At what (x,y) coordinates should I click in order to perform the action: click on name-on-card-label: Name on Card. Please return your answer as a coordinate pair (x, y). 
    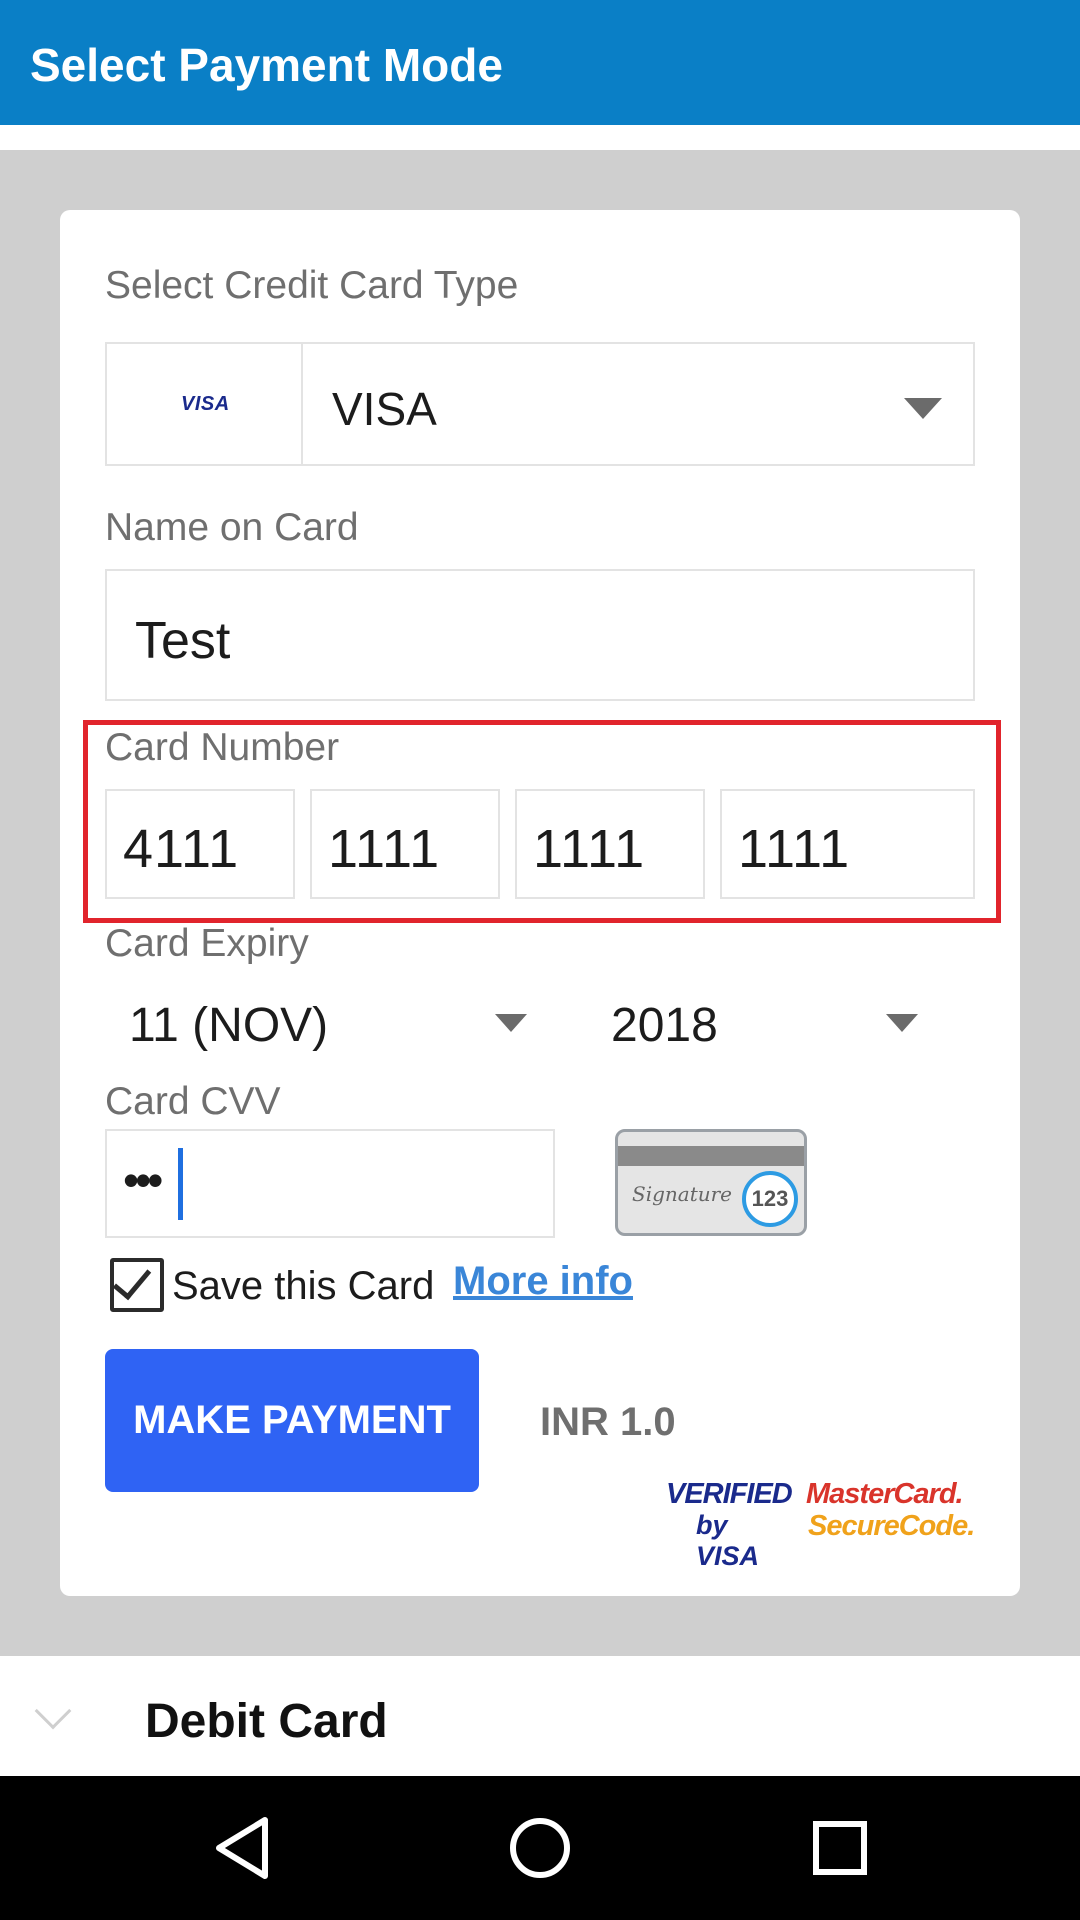
    Looking at the image, I should click on (232, 527).